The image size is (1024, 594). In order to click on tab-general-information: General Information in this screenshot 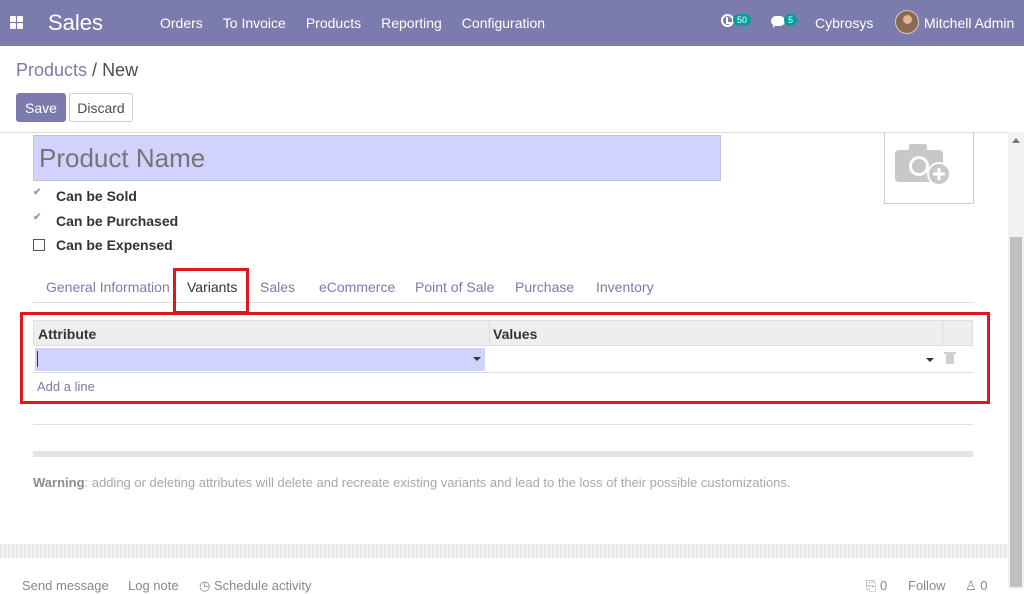, I will do `click(108, 287)`.